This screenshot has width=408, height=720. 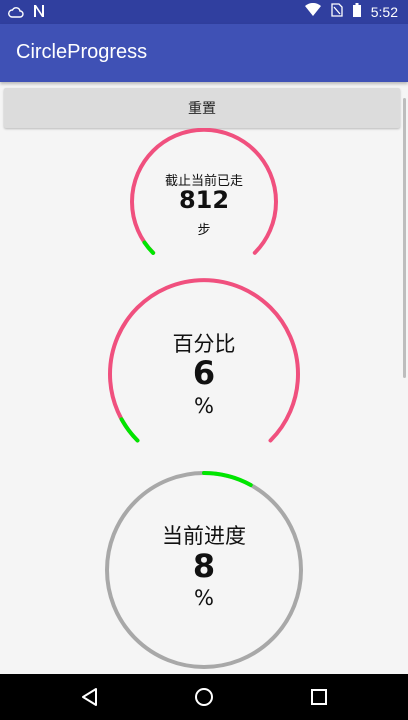 What do you see at coordinates (39, 12) in the screenshot?
I see `n-notification-icon` at bounding box center [39, 12].